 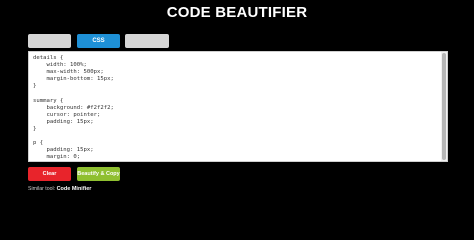 I want to click on clear-button: Clear, so click(x=49, y=174).